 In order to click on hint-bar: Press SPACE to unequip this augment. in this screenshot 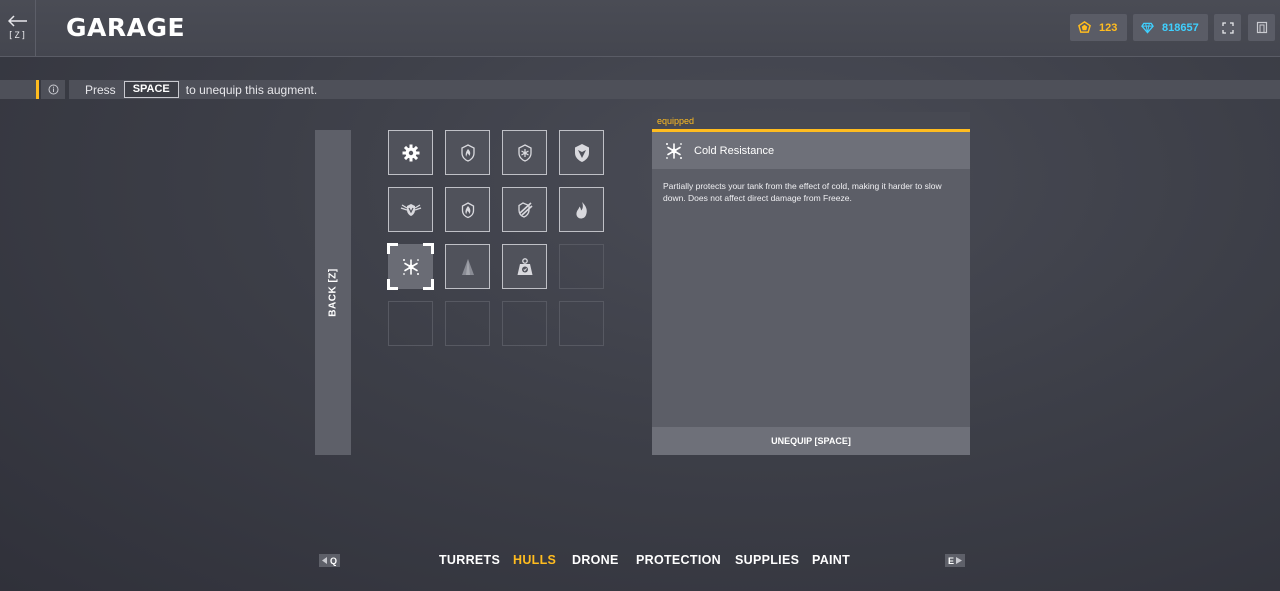, I will do `click(640, 89)`.